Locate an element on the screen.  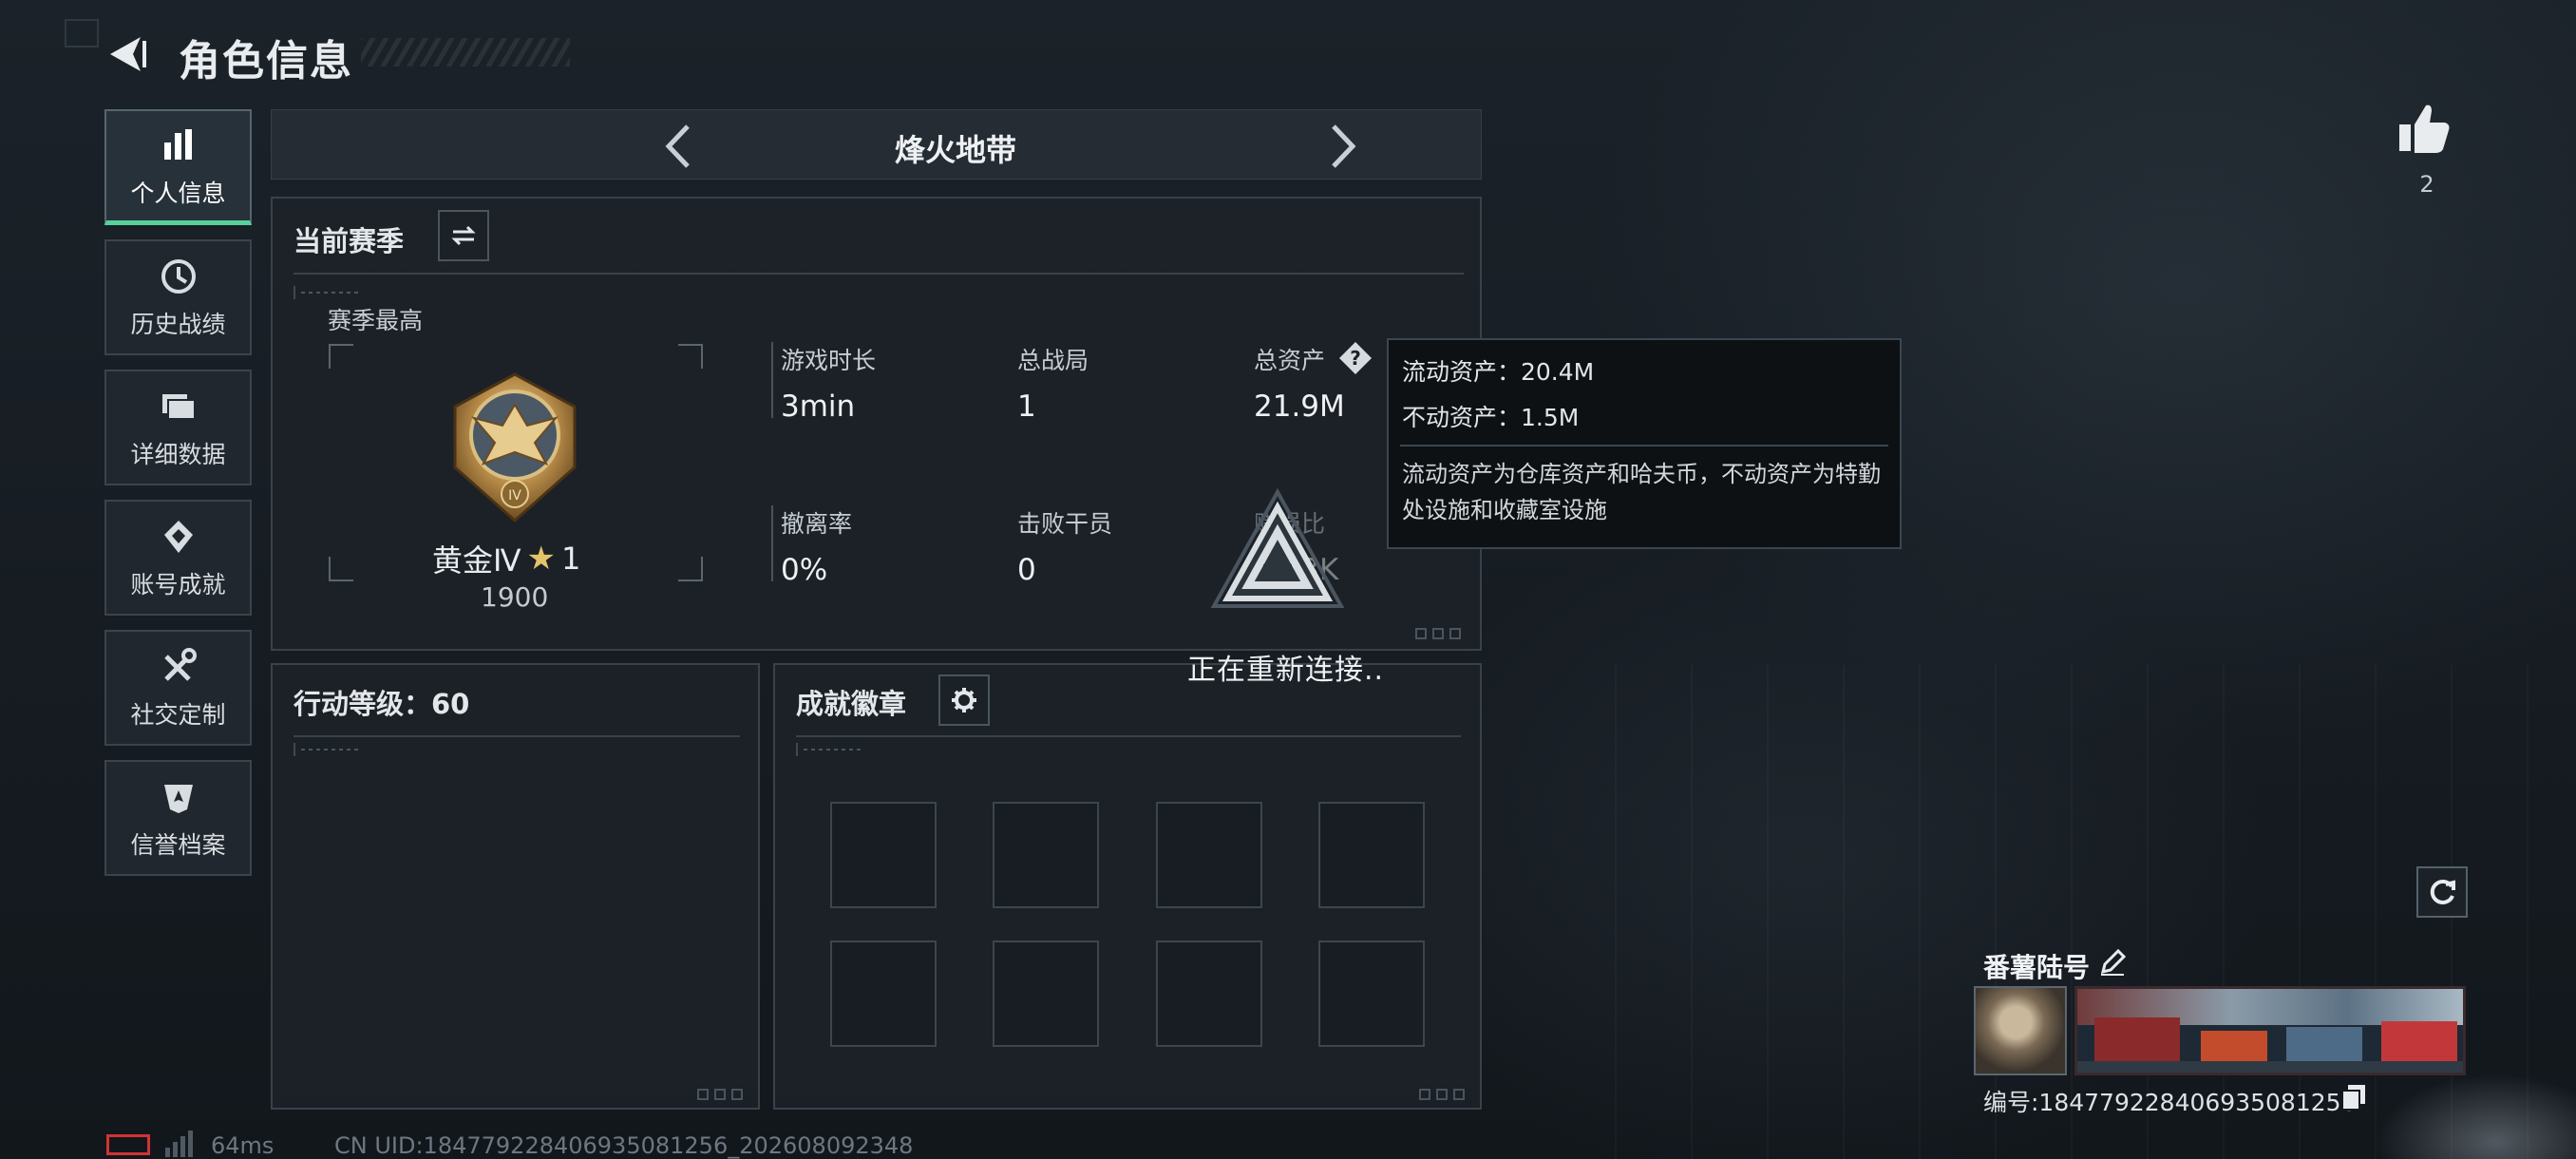
badge-settings-button is located at coordinates (964, 700).